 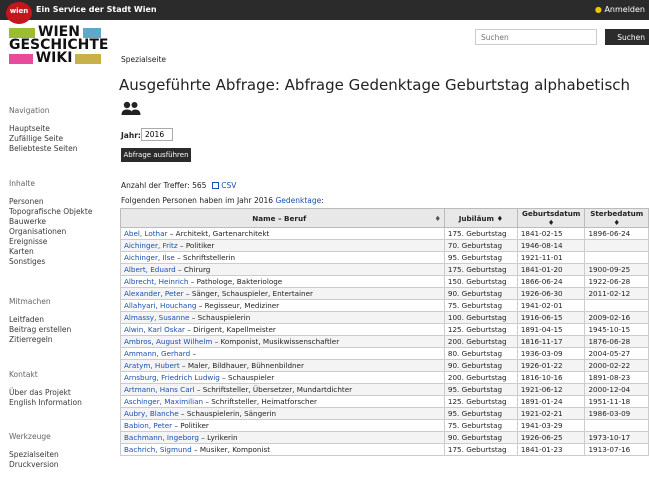 What do you see at coordinates (616, 329) in the screenshot?
I see `cell-sterbedatum: 1945-10-15` at bounding box center [616, 329].